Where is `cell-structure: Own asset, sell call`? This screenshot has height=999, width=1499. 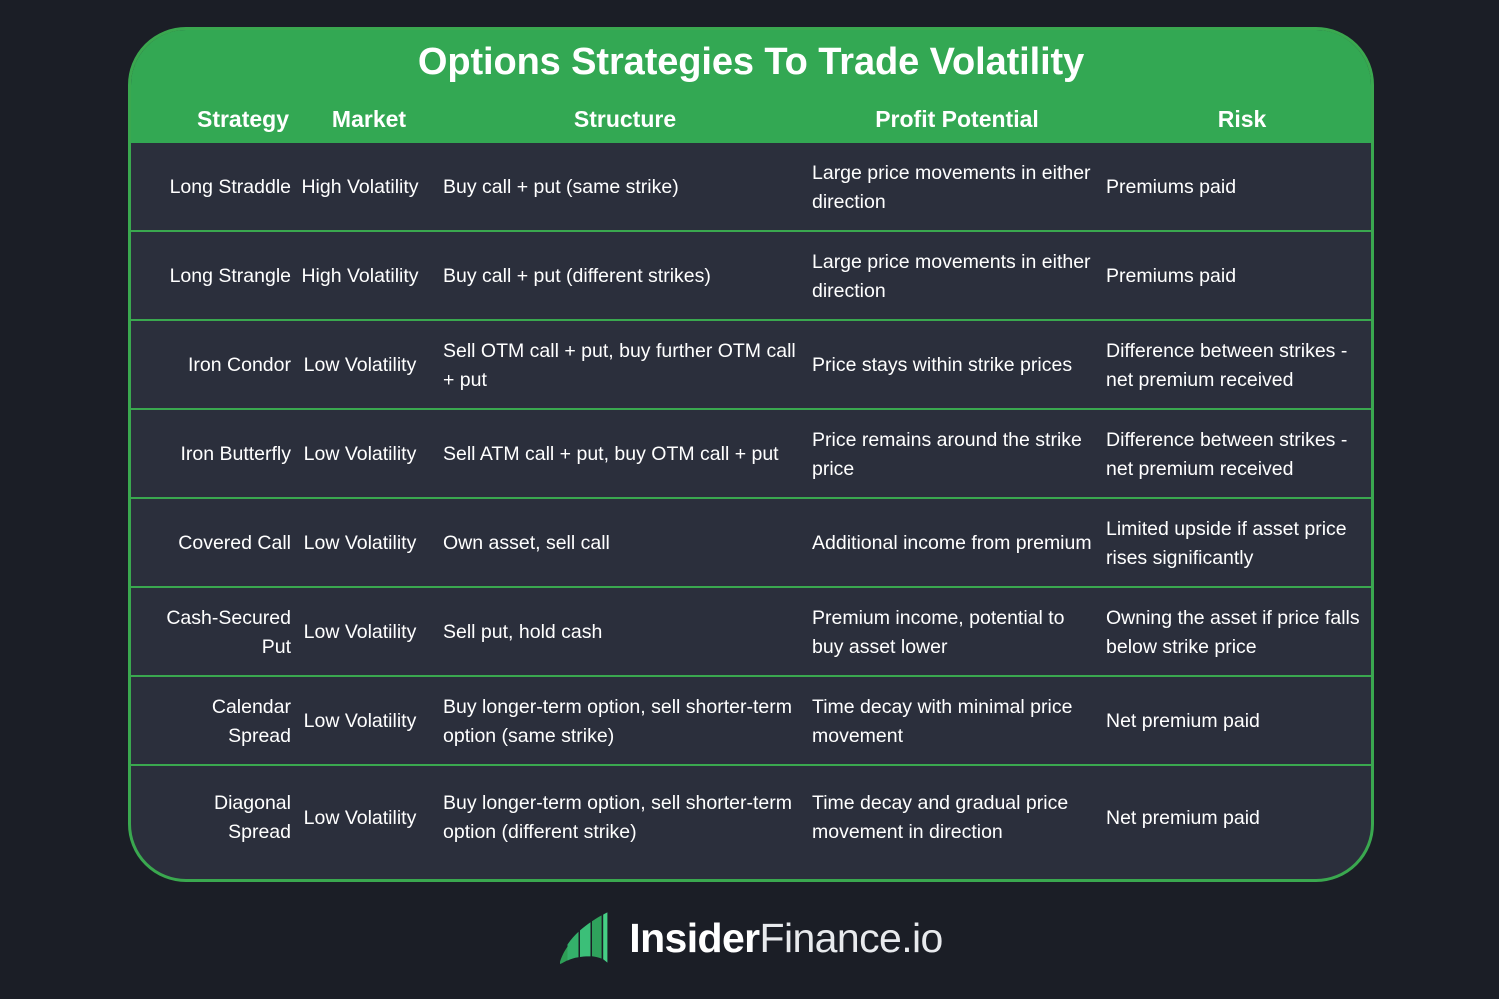 cell-structure: Own asset, sell call is located at coordinates (526, 543).